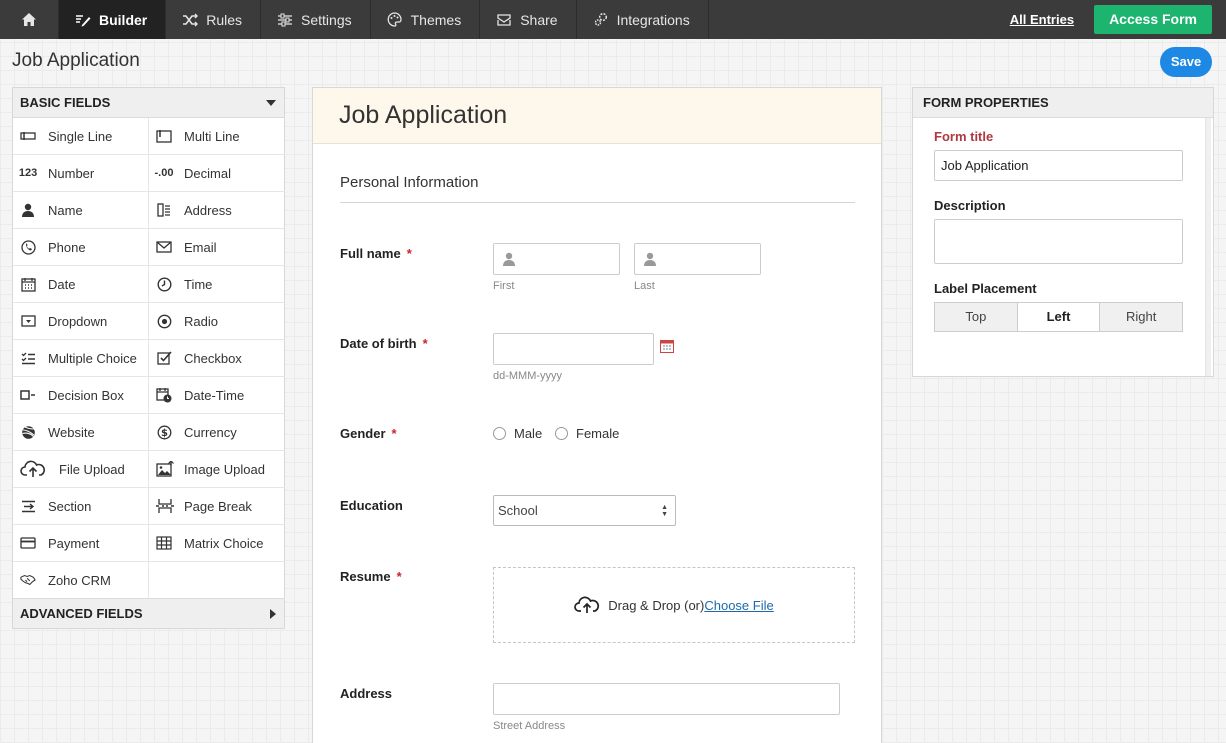 The height and width of the screenshot is (743, 1226). Describe the element at coordinates (28, 543) in the screenshot. I see `card-icon` at that location.